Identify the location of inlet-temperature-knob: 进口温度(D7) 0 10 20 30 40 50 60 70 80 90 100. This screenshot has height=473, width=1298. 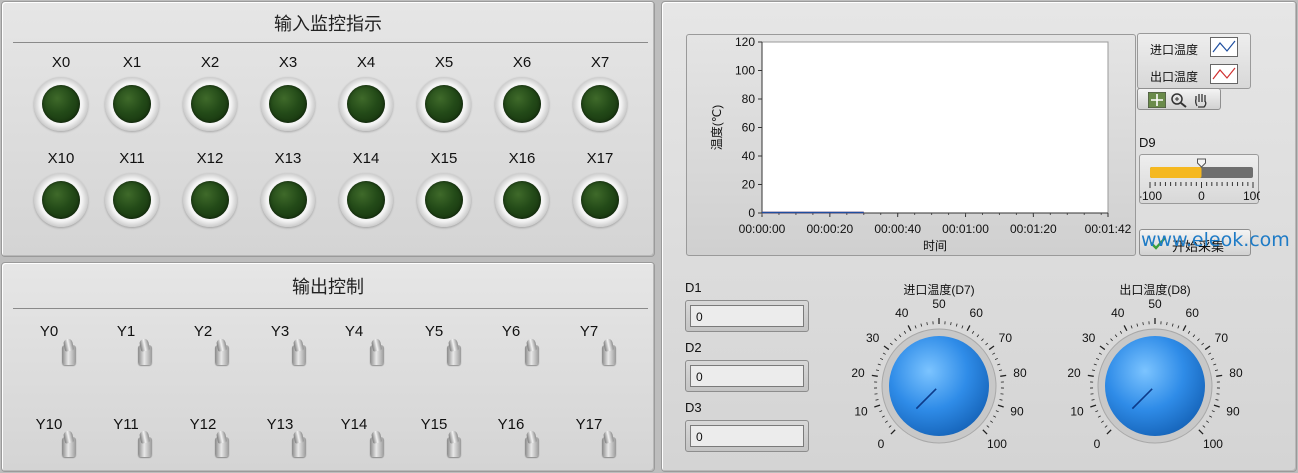
(938, 374).